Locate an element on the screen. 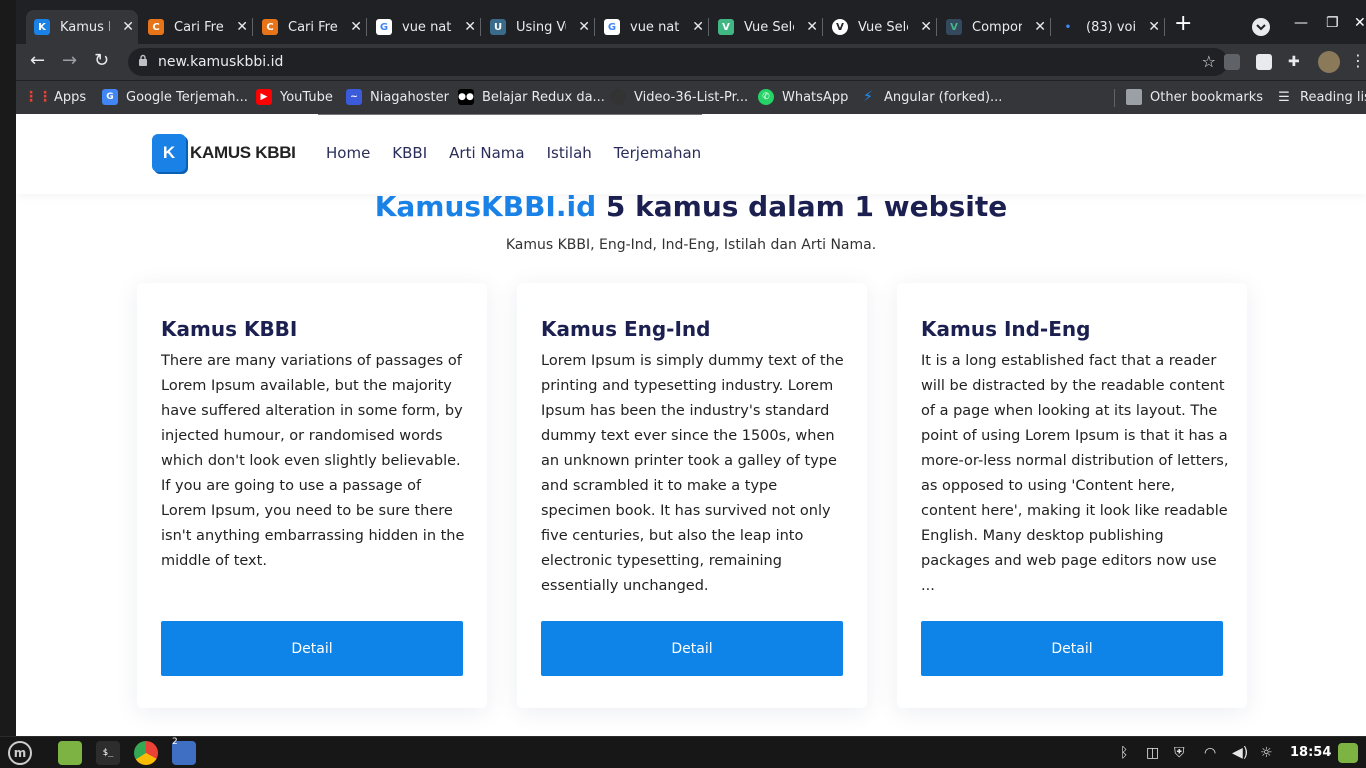 The width and height of the screenshot is (1366, 768). address-bar: new.kamuskbbi.id ☆ is located at coordinates (678, 62).